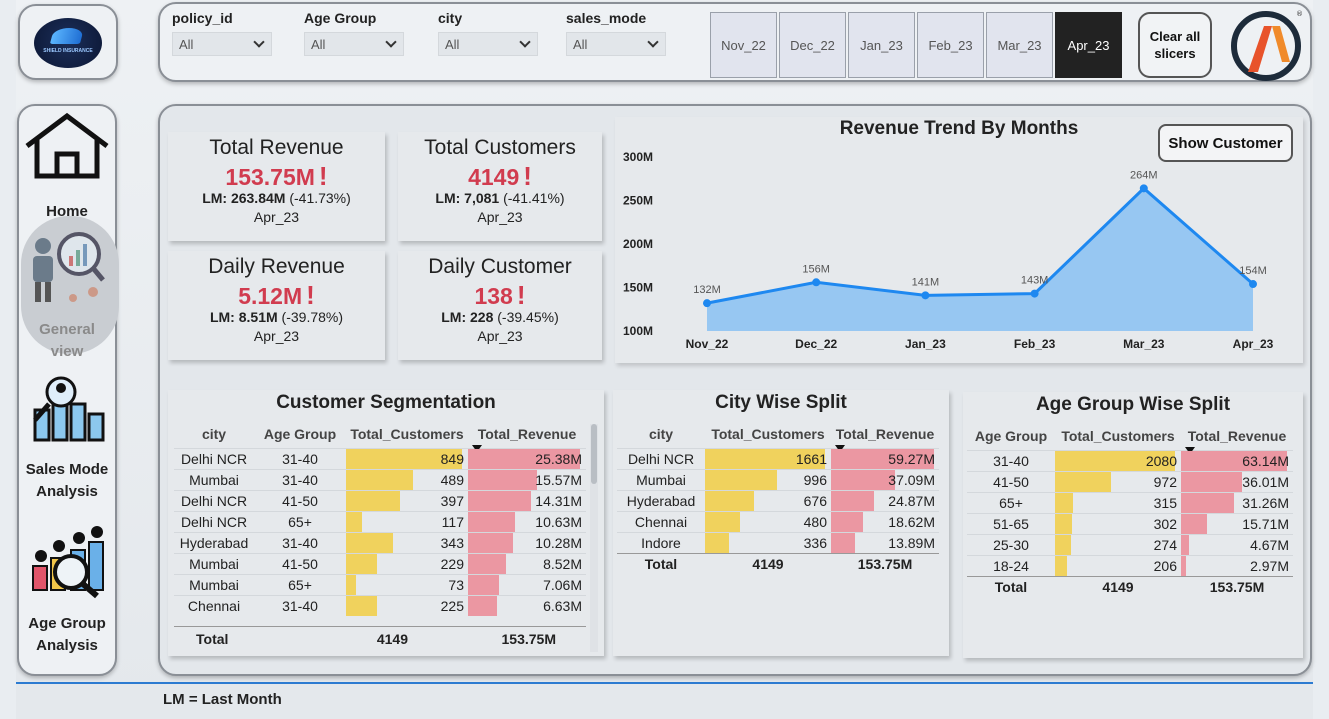  I want to click on month-button-dec-22: Dec_22, so click(812, 45).